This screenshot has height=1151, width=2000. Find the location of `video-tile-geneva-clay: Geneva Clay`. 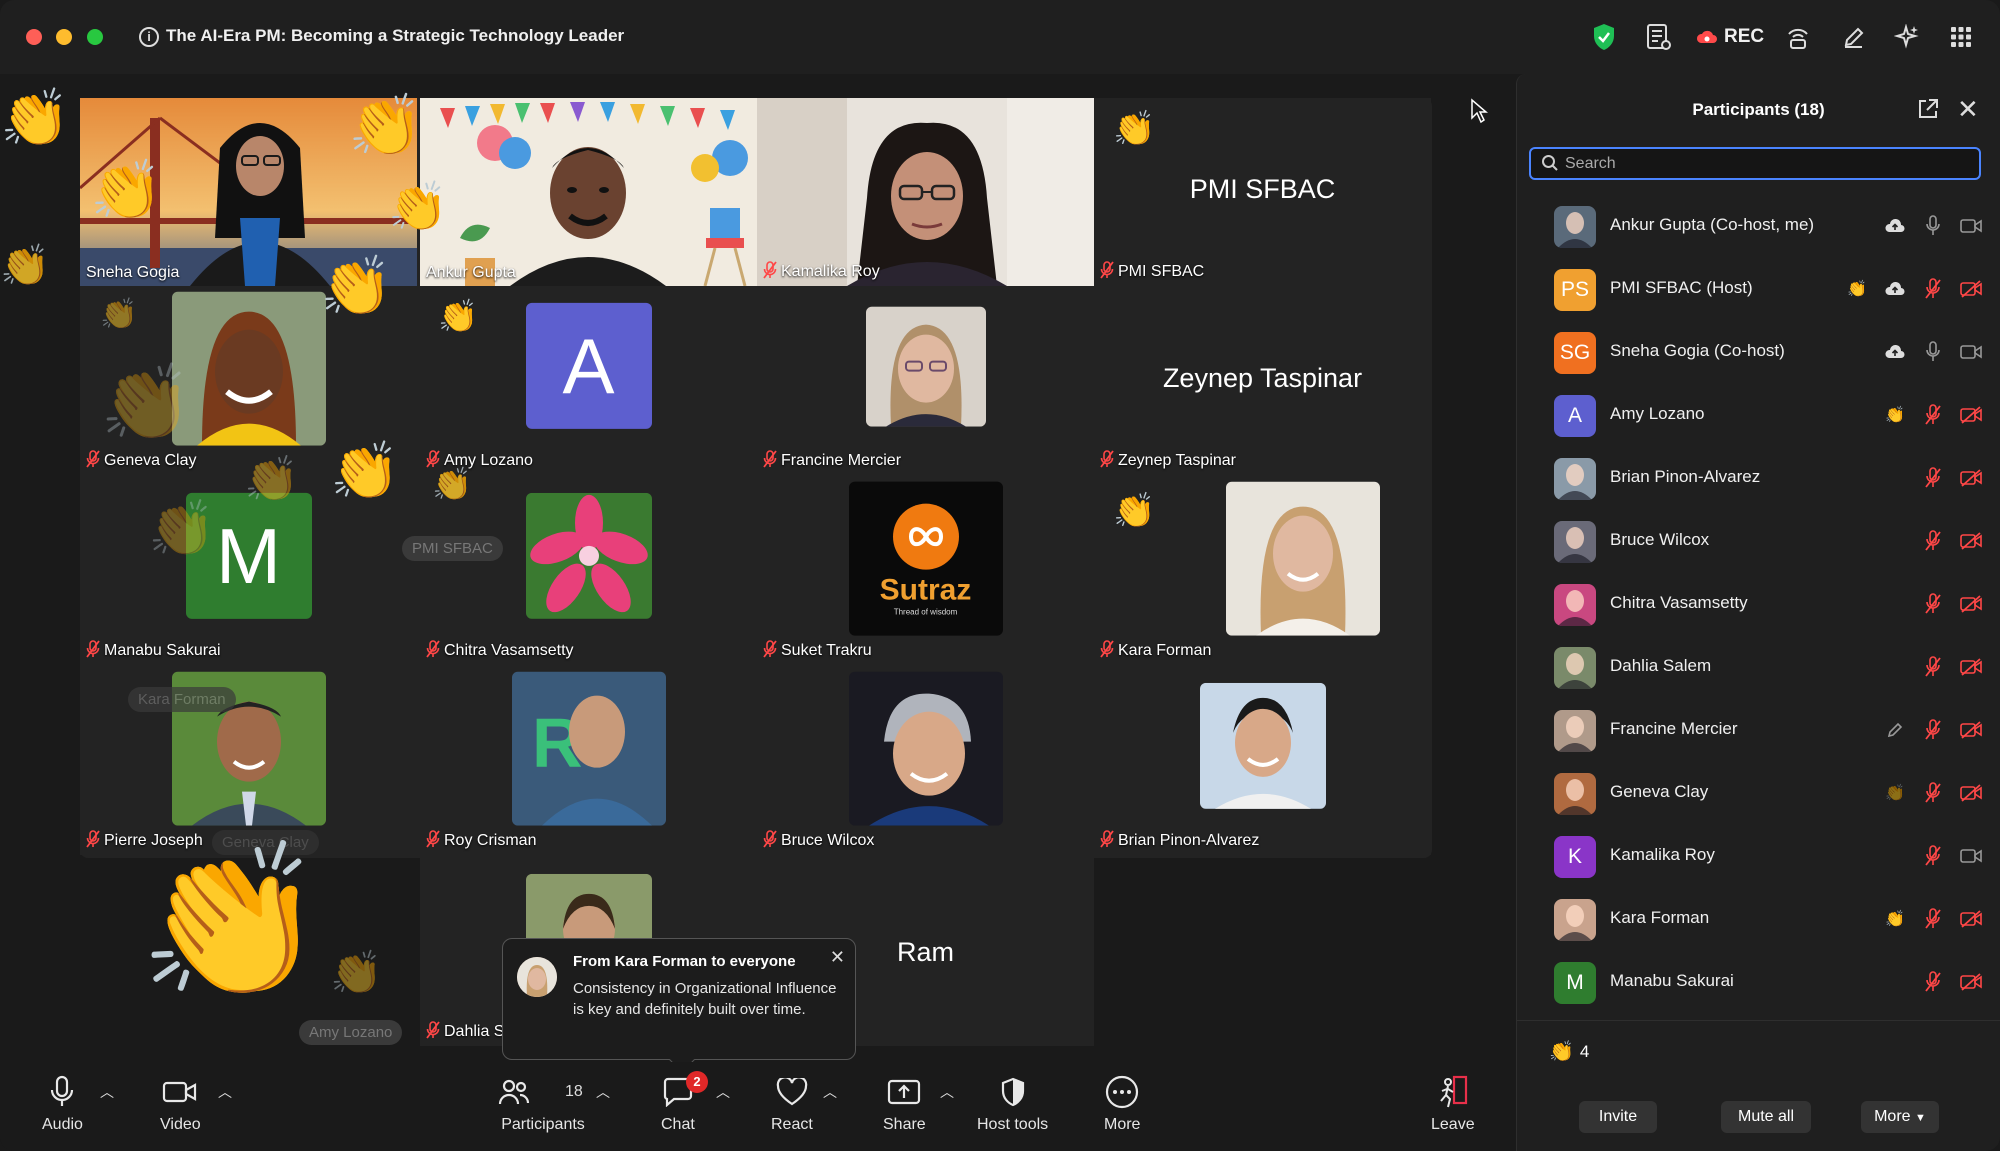

video-tile-geneva-clay: Geneva Clay is located at coordinates (248, 381).